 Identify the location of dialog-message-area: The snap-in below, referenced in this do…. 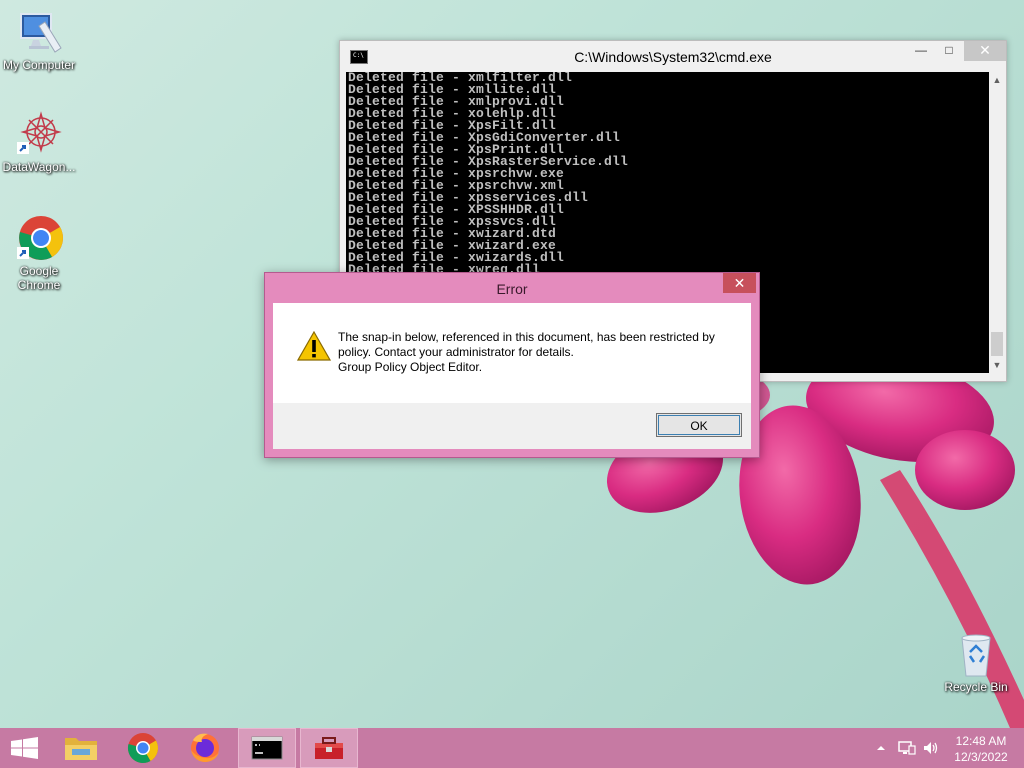
(512, 353).